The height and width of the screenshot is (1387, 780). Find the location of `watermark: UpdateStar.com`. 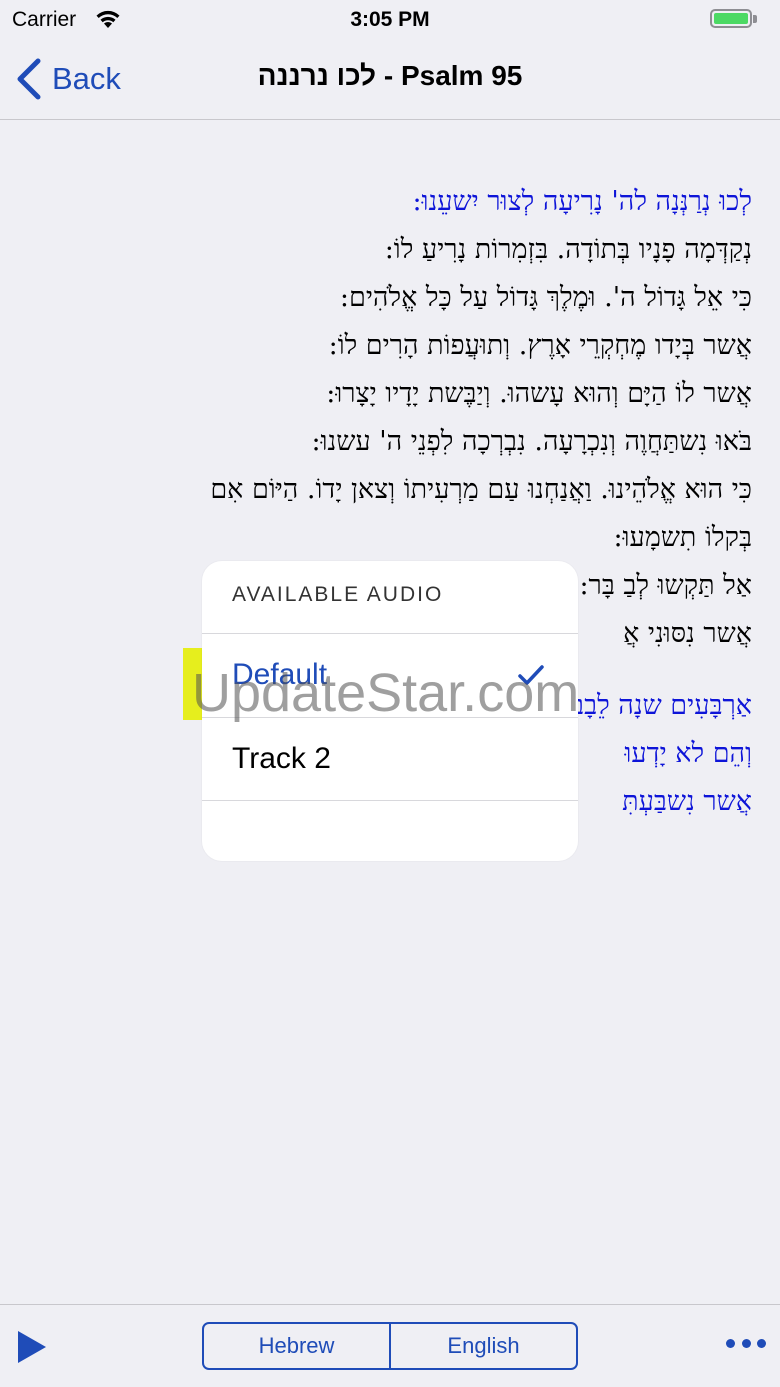

watermark: UpdateStar.com is located at coordinates (386, 693).